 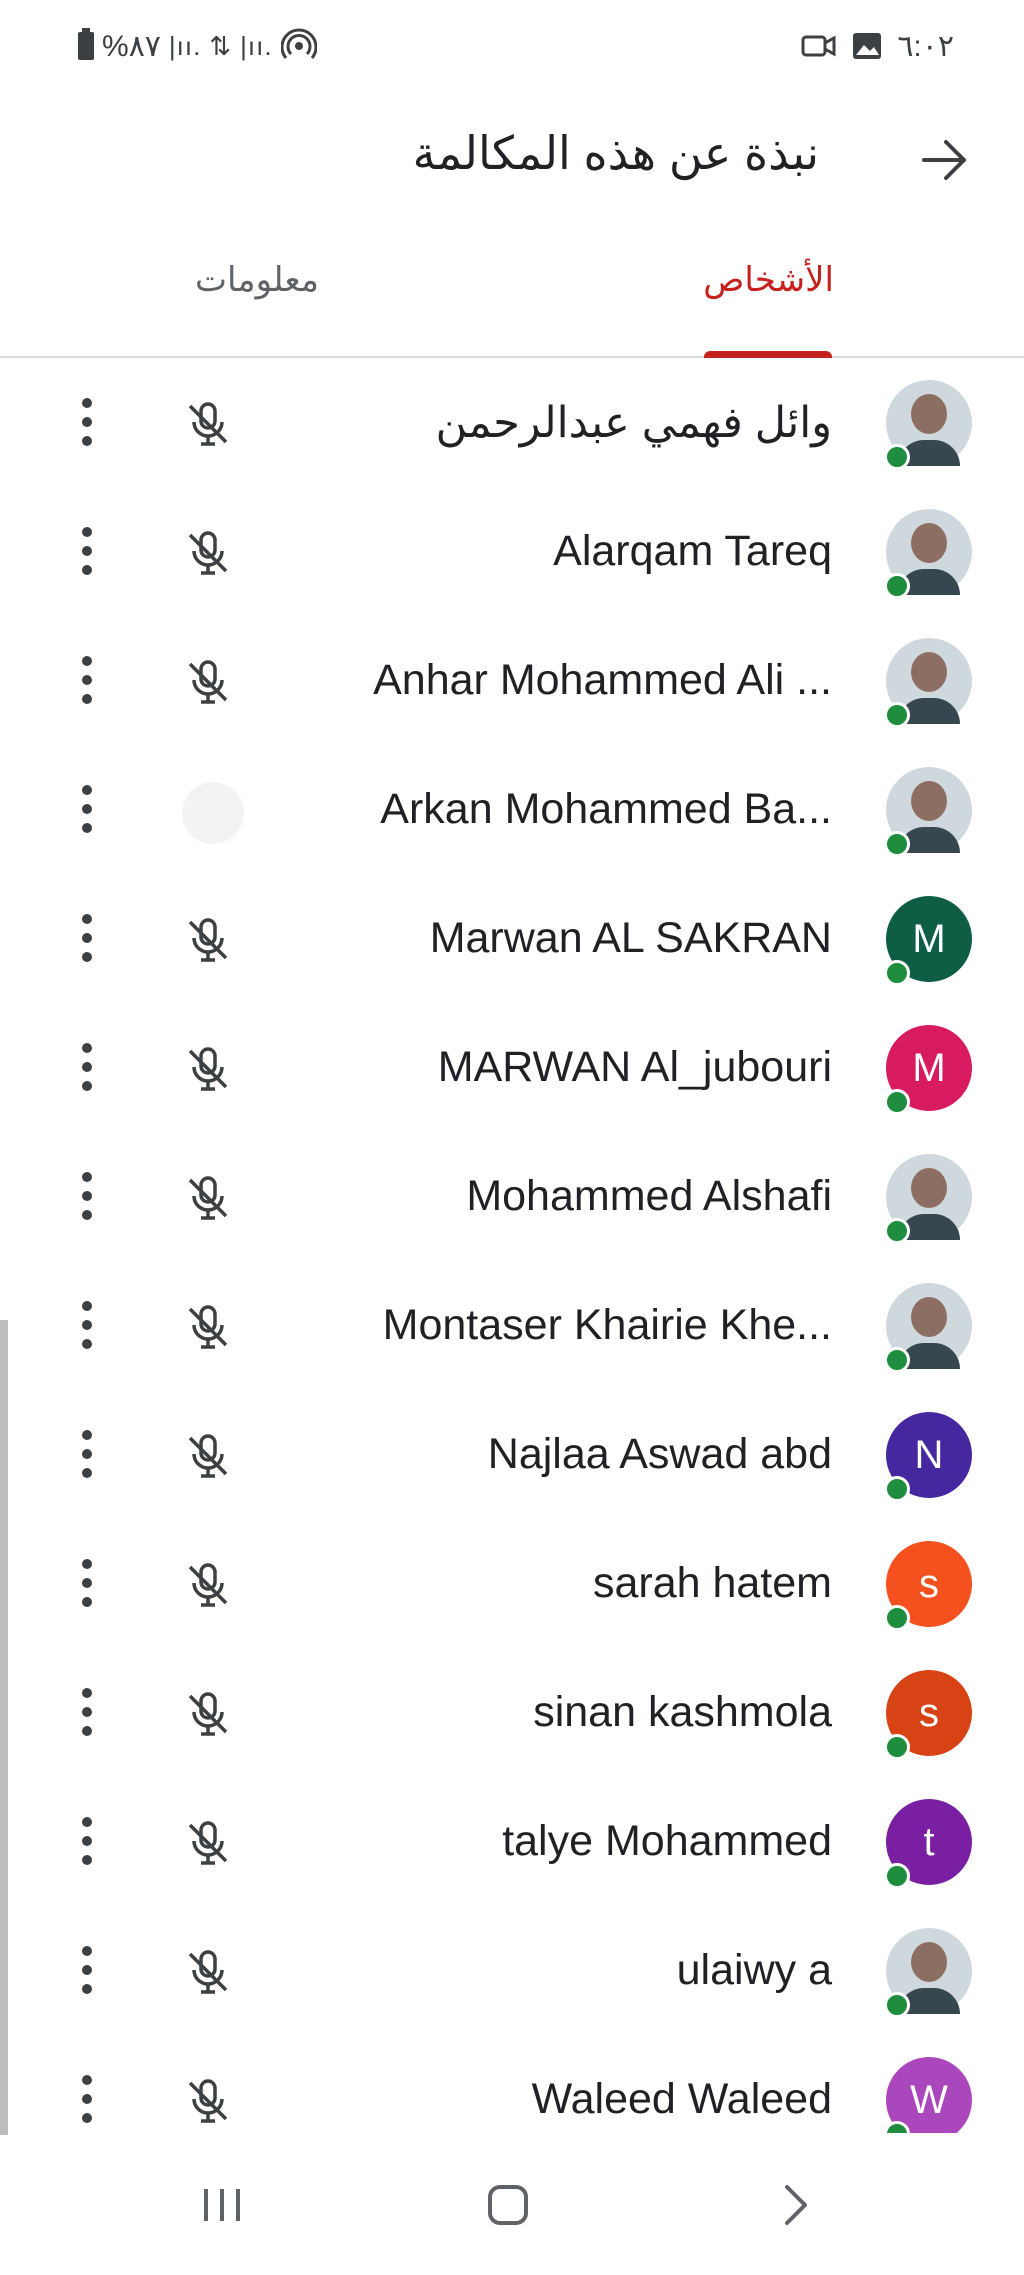 What do you see at coordinates (630, 938) in the screenshot?
I see `participant-name: Marwan AL SAKRAN` at bounding box center [630, 938].